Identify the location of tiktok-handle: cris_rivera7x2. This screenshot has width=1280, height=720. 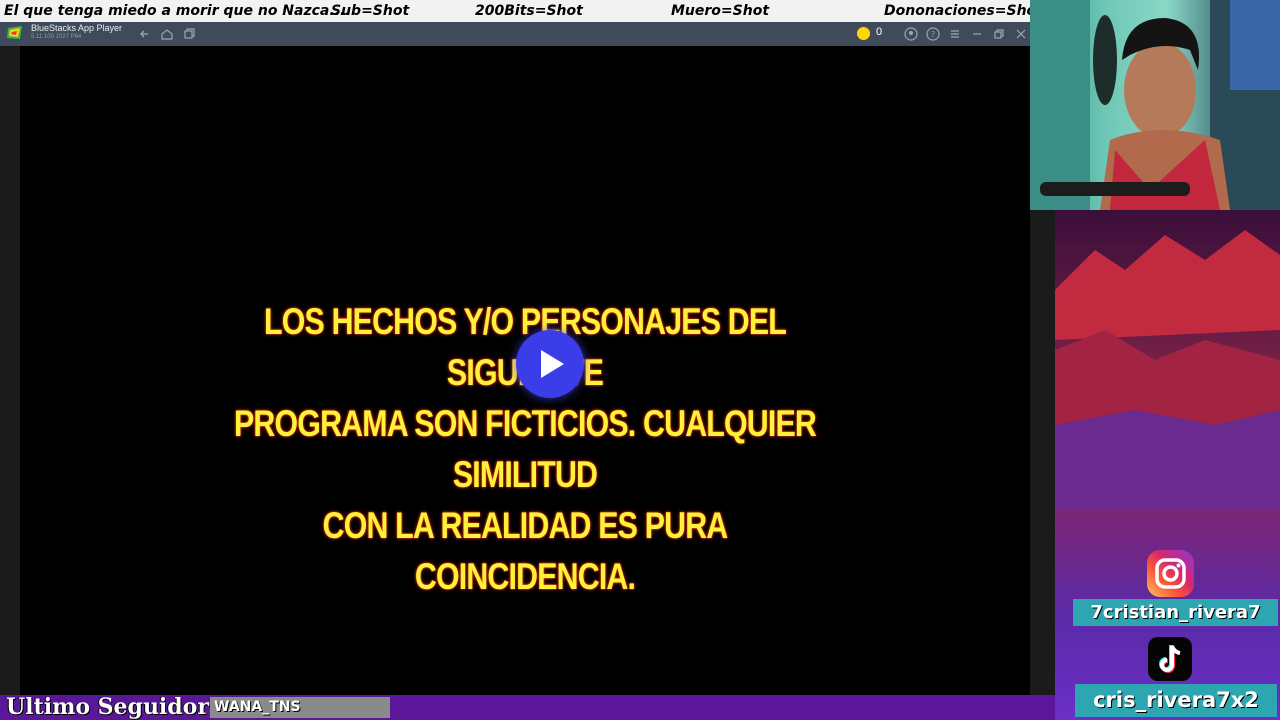
(1176, 700).